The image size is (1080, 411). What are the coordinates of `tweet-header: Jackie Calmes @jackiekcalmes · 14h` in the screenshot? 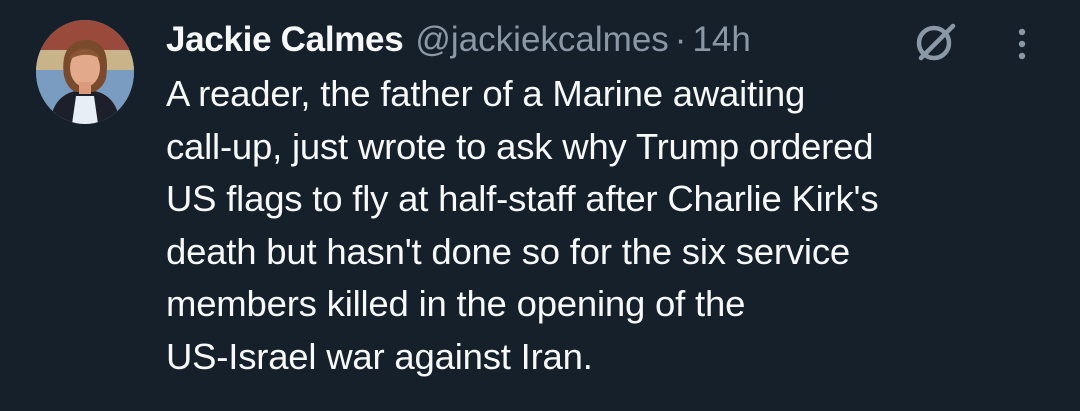 It's located at (458, 40).